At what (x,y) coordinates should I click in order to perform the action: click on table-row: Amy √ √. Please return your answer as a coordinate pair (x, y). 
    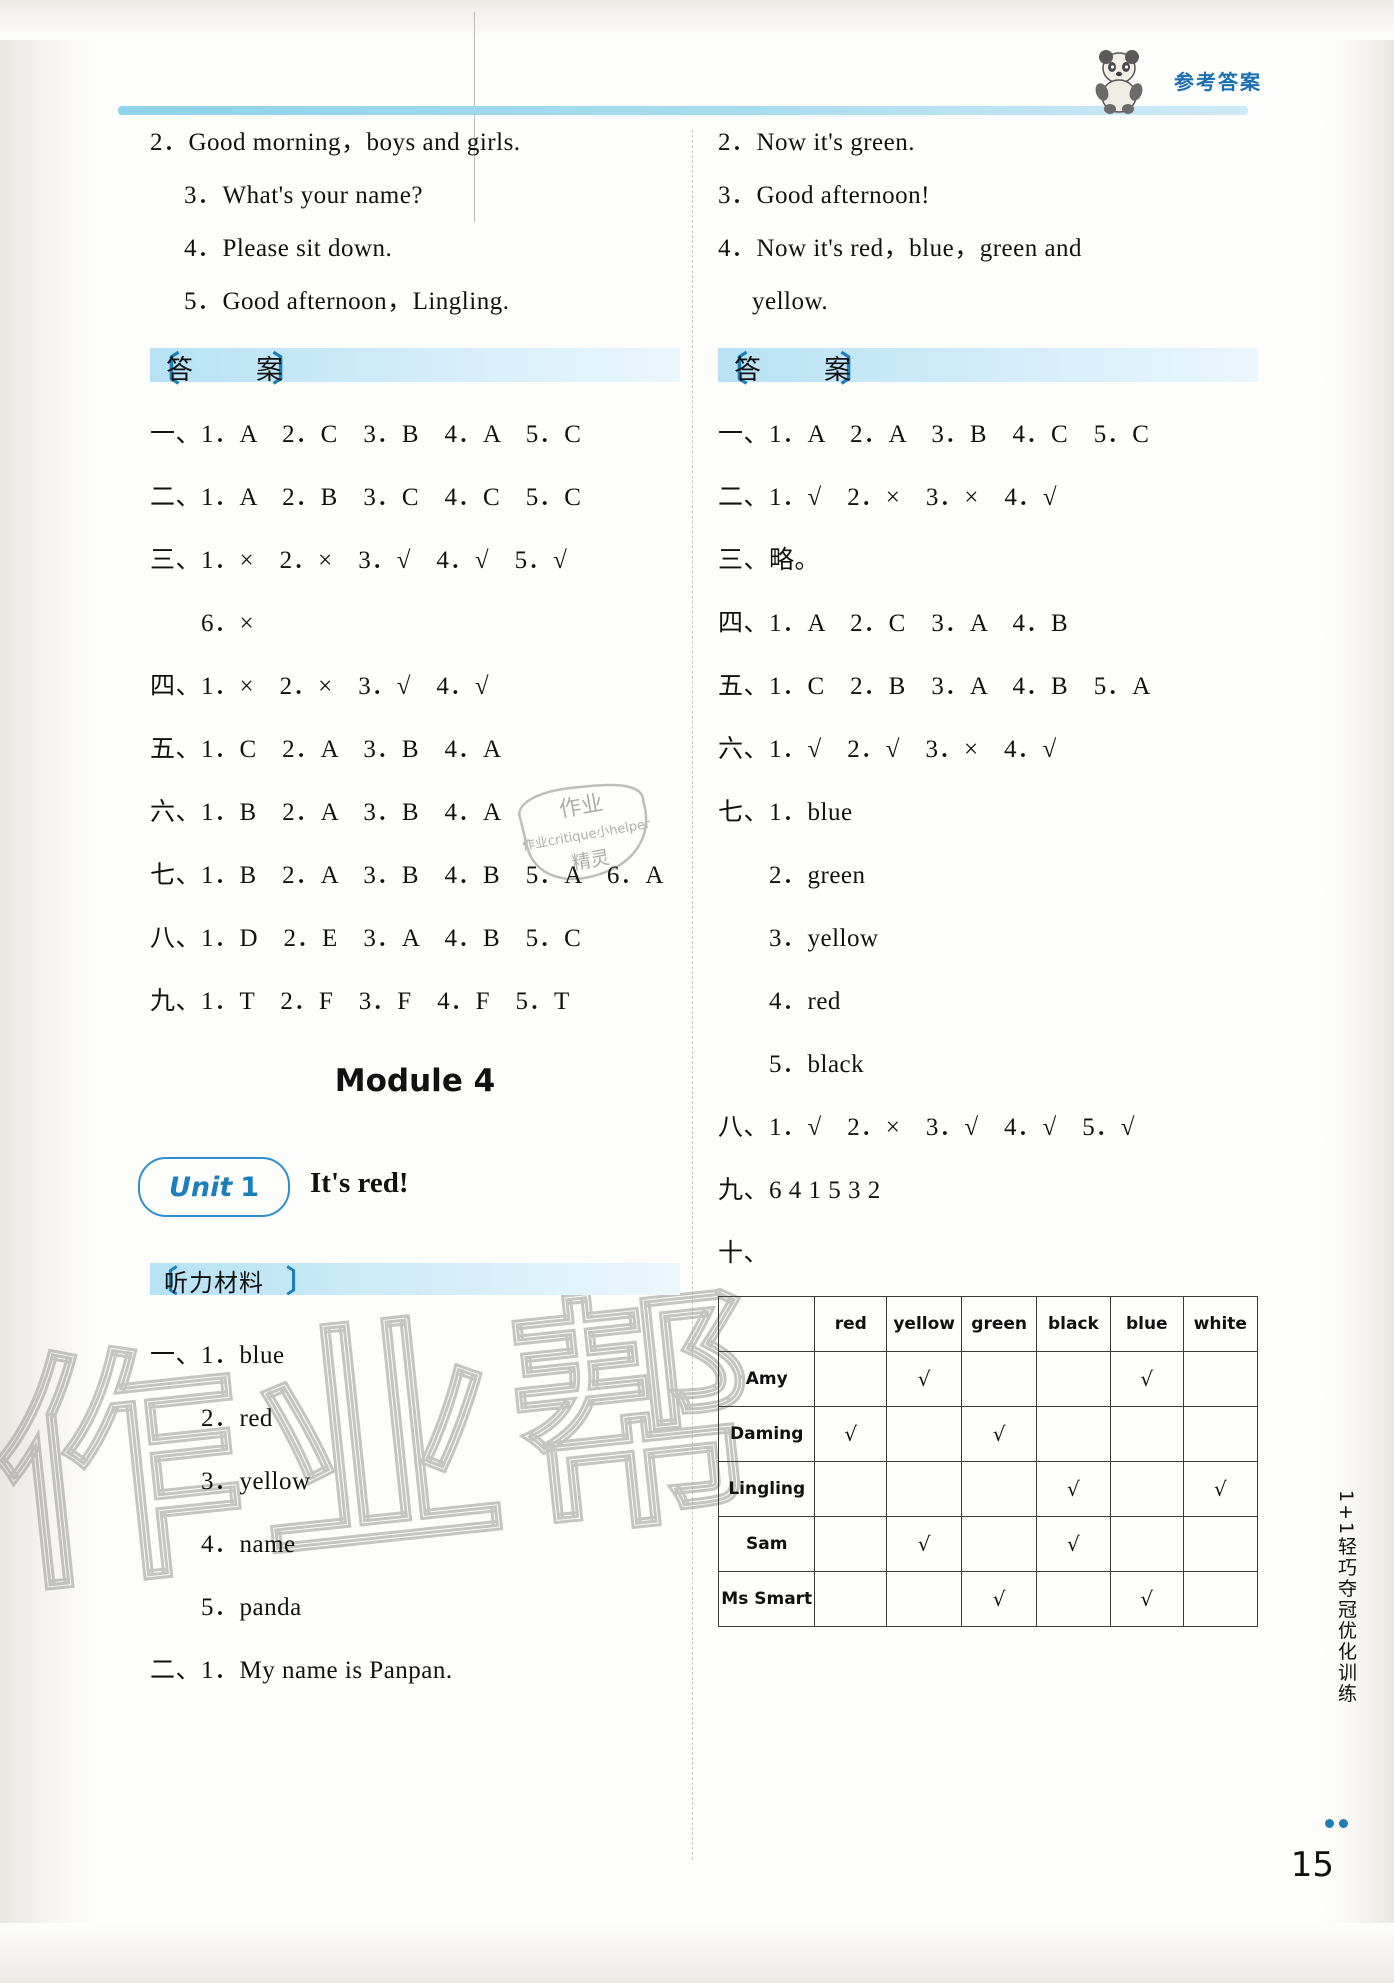
    Looking at the image, I should click on (988, 1379).